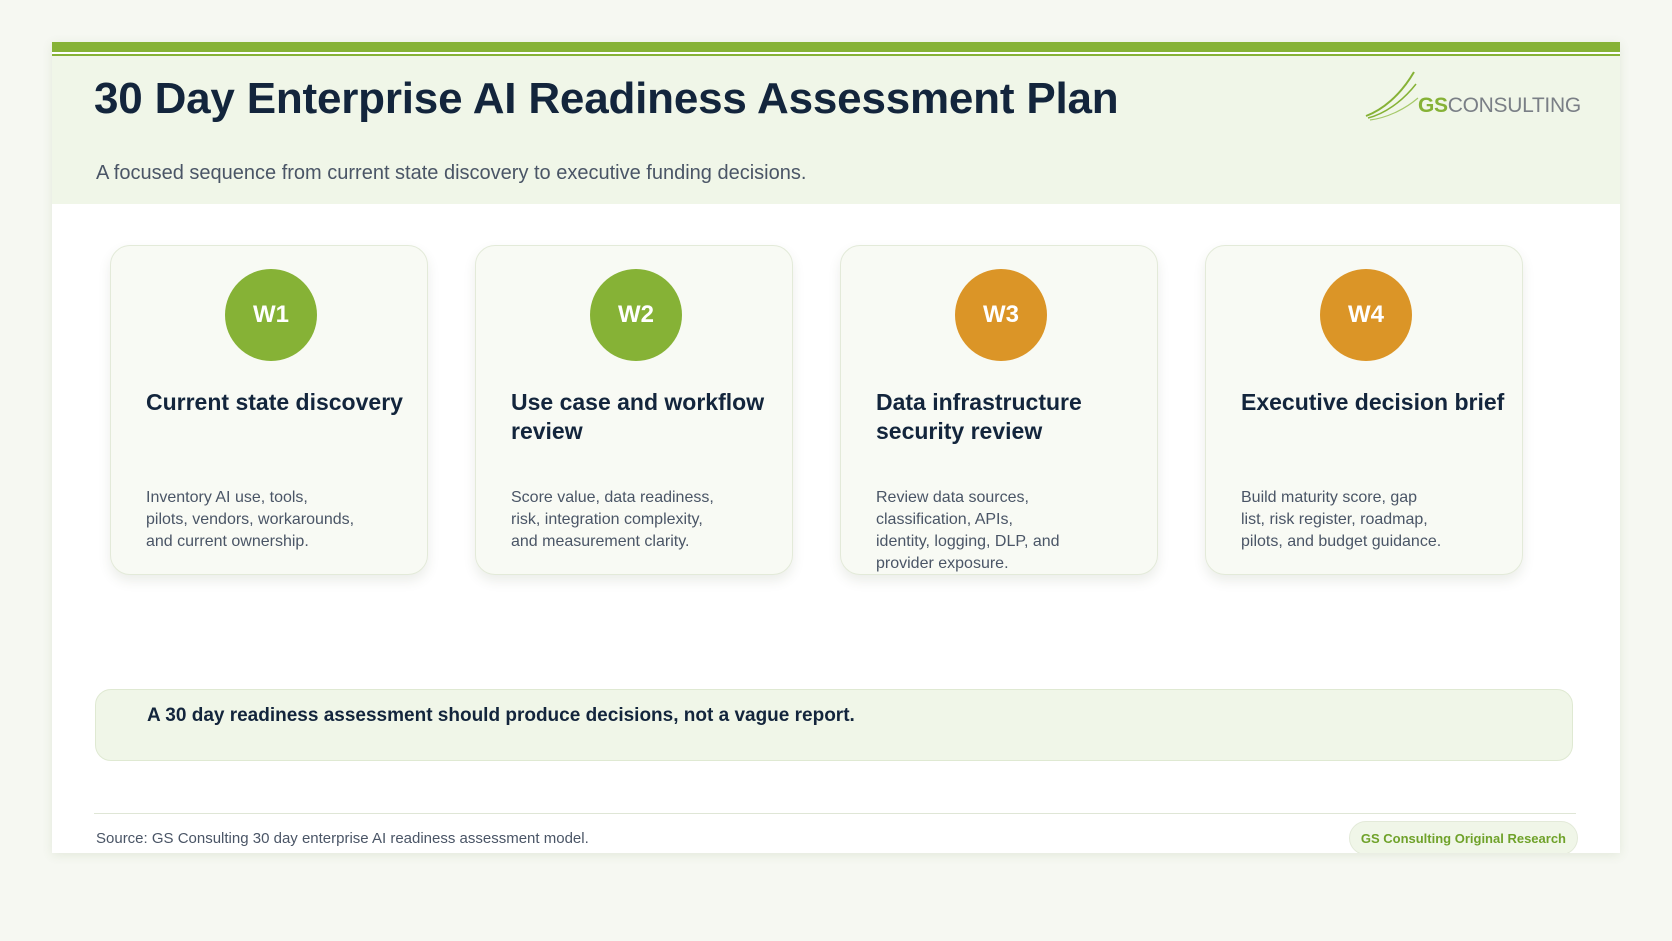 Image resolution: width=1672 pixels, height=941 pixels. What do you see at coordinates (942, 563) in the screenshot?
I see `description-line: provider exposure.` at bounding box center [942, 563].